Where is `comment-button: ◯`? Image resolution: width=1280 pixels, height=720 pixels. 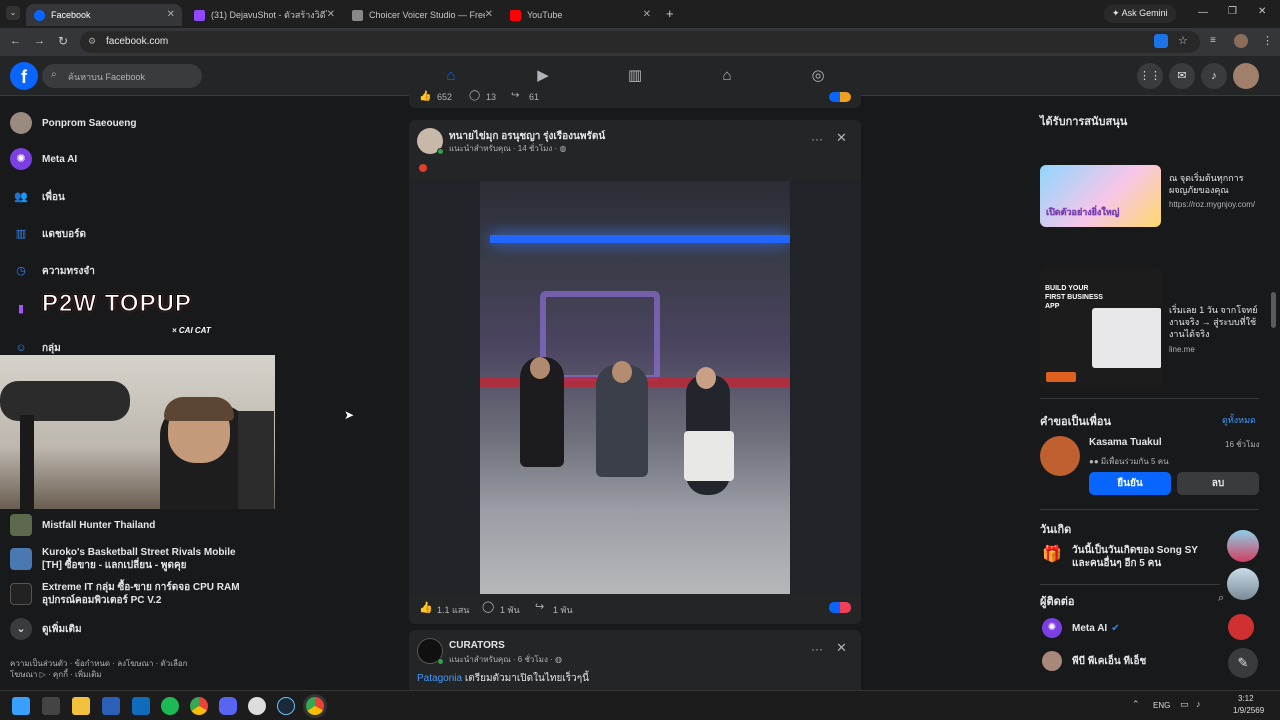
comment-button: ◯ is located at coordinates (488, 606).